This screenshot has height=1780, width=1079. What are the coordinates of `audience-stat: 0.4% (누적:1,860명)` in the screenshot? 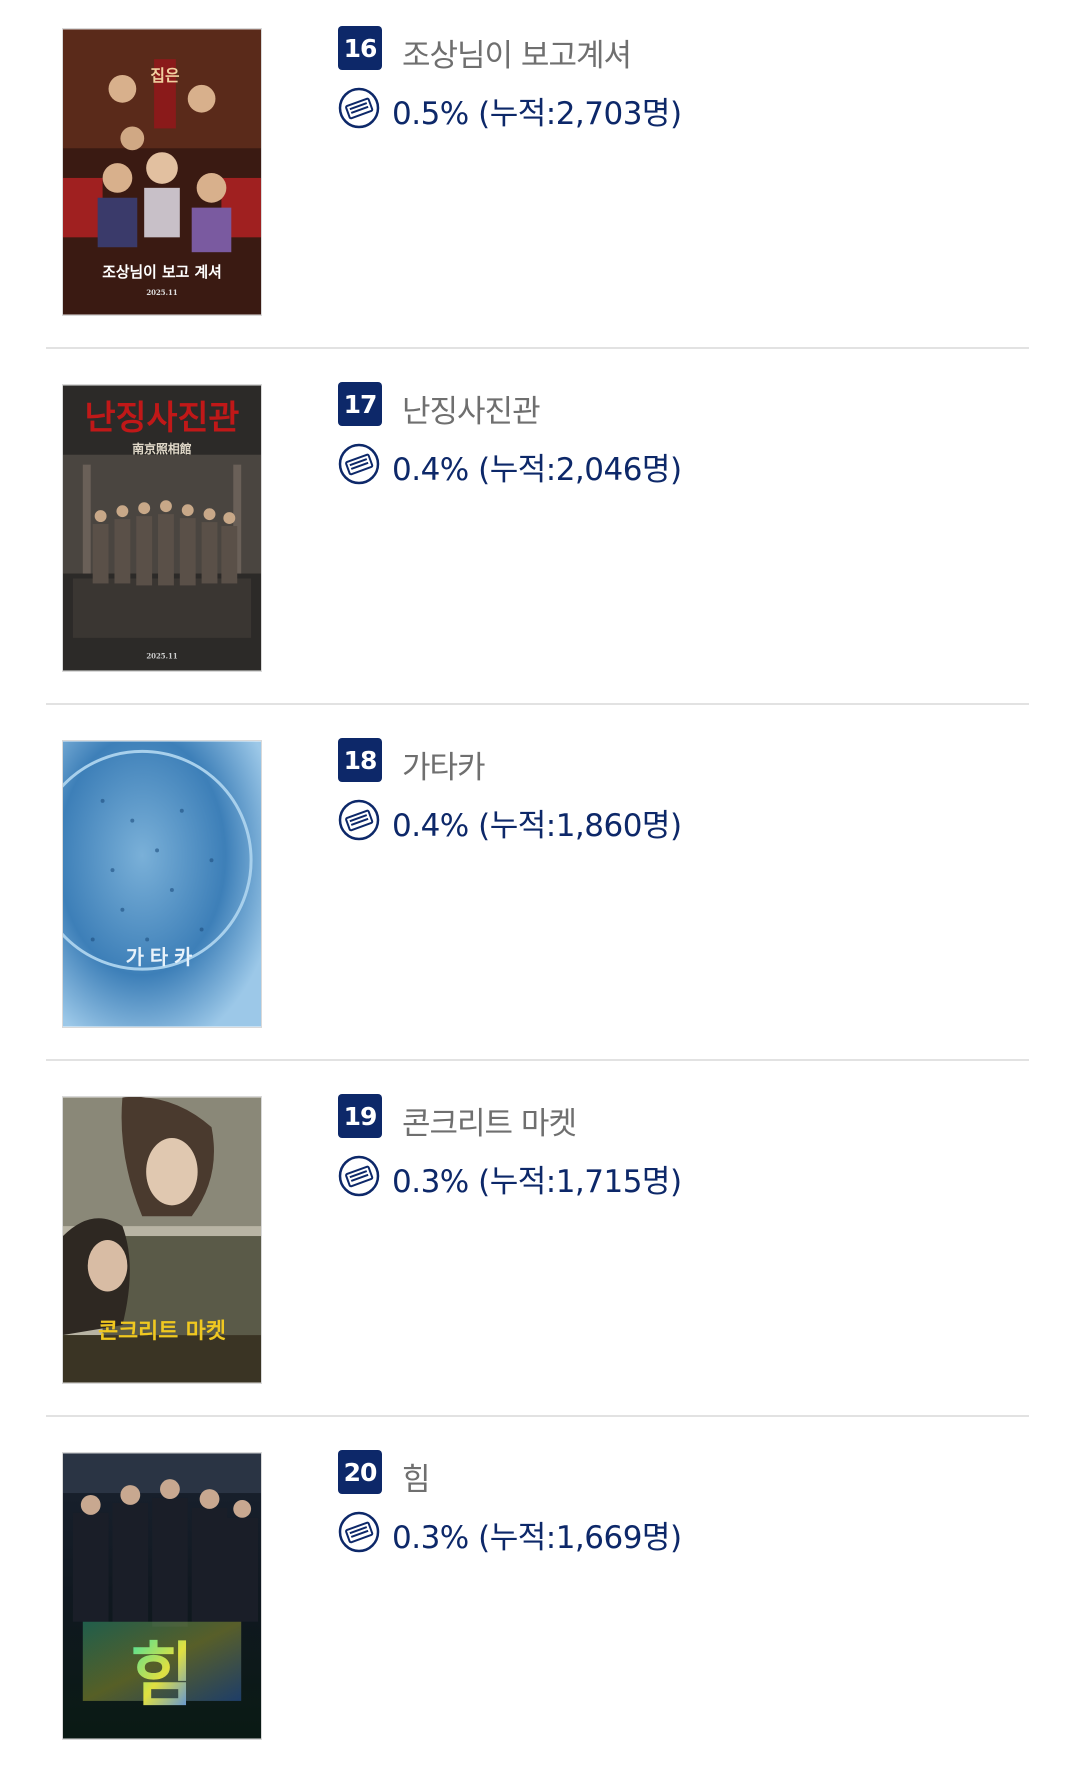 It's located at (537, 826).